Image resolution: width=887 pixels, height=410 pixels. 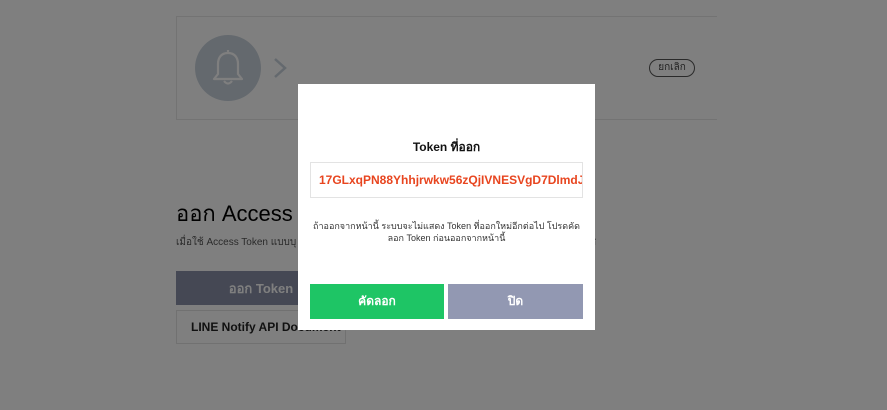 What do you see at coordinates (377, 301) in the screenshot?
I see `copy-button: คัดลอก` at bounding box center [377, 301].